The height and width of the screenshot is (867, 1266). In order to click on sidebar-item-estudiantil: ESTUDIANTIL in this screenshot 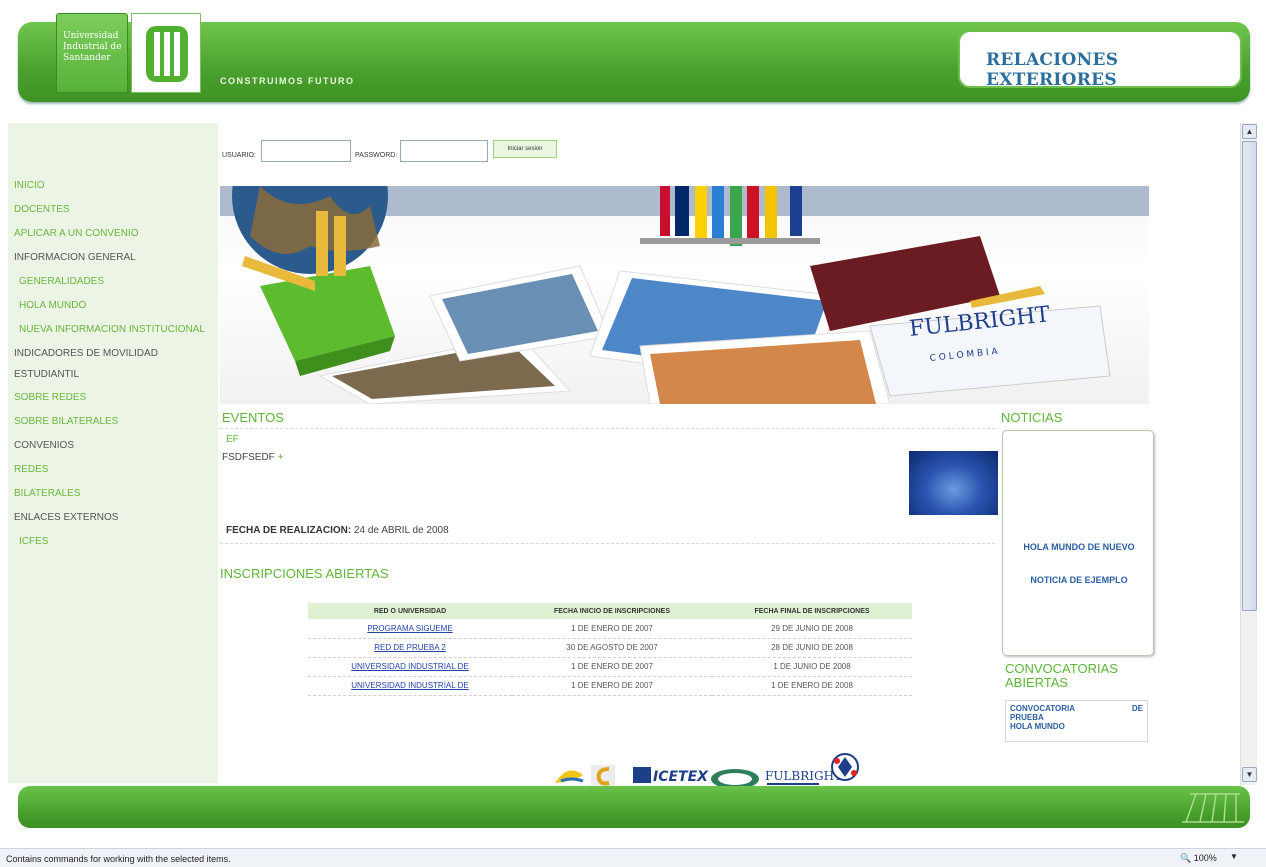, I will do `click(46, 374)`.